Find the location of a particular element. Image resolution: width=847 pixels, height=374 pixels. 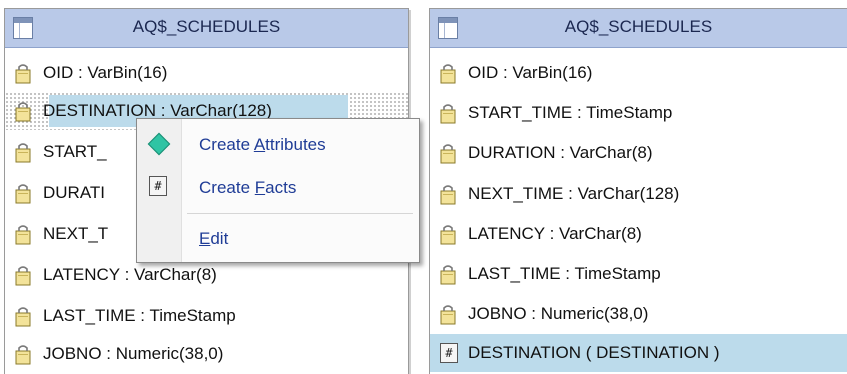

menu-item-label: Create Facts is located at coordinates (248, 187).